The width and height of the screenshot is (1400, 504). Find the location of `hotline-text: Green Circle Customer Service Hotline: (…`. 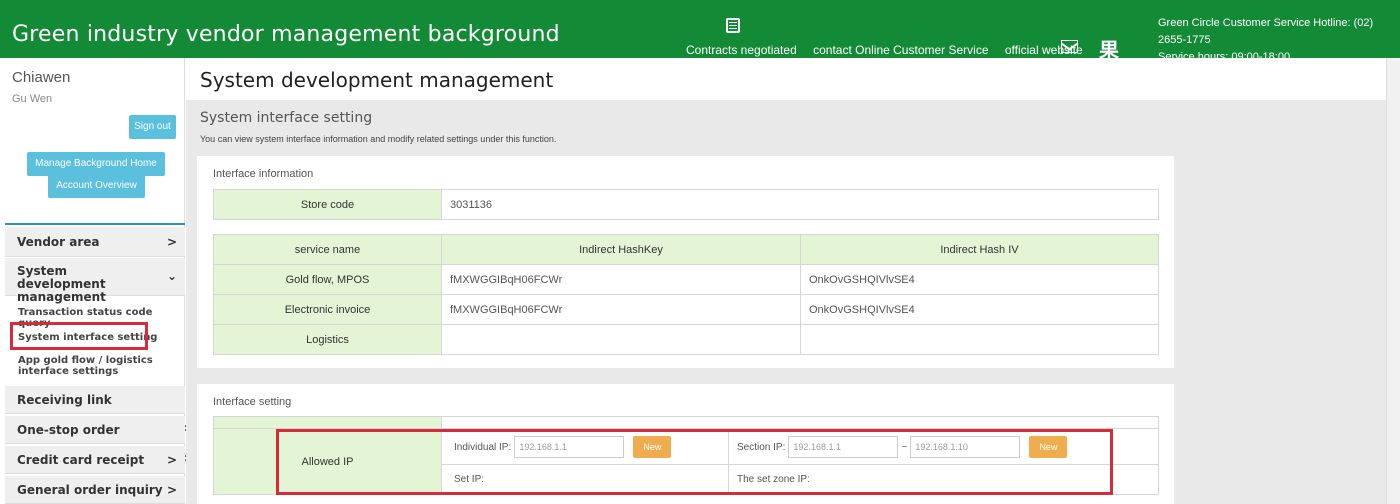

hotline-text: Green Circle Customer Service Hotline: (… is located at coordinates (1266, 31).